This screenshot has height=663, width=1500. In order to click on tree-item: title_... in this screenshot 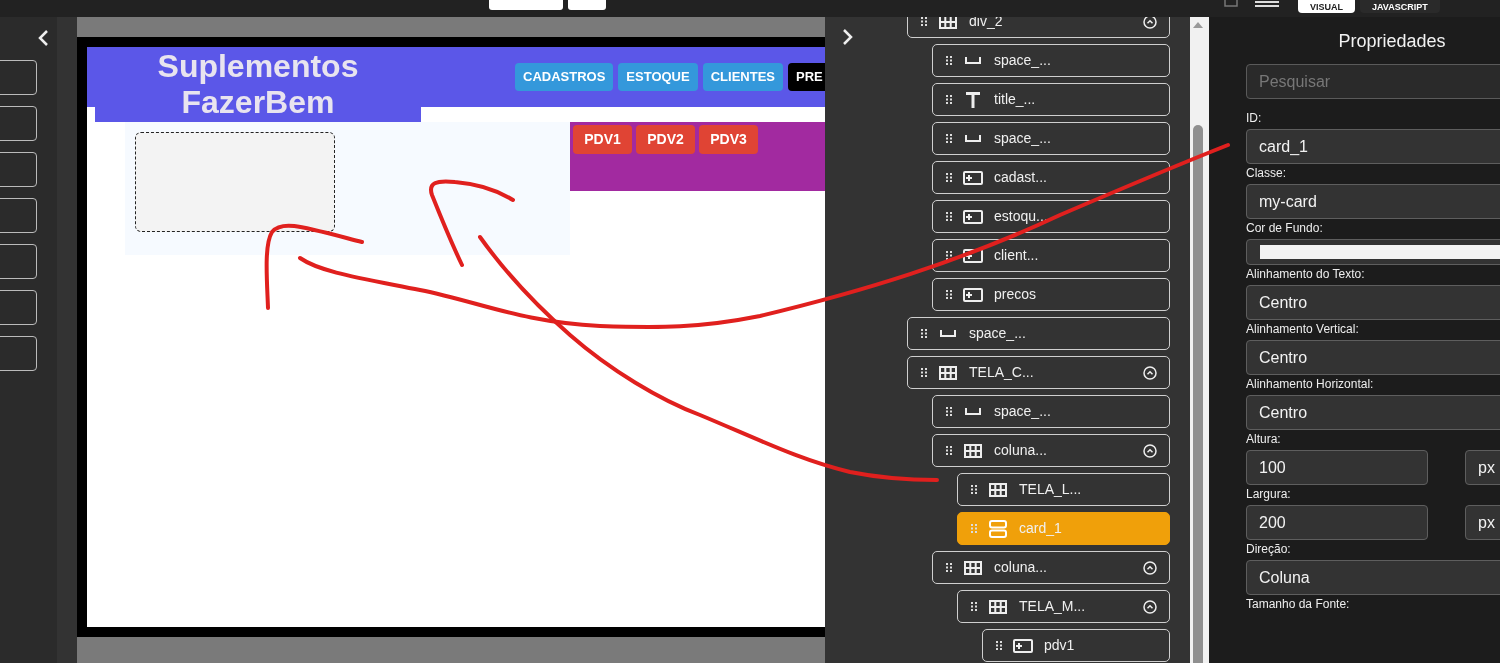, I will do `click(1051, 99)`.